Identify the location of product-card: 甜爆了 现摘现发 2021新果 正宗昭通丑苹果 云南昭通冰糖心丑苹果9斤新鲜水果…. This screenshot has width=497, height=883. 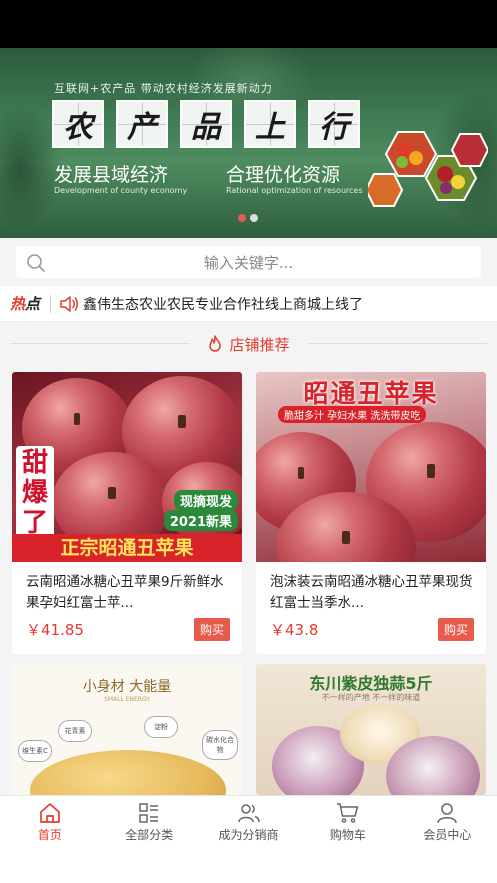
(127, 513).